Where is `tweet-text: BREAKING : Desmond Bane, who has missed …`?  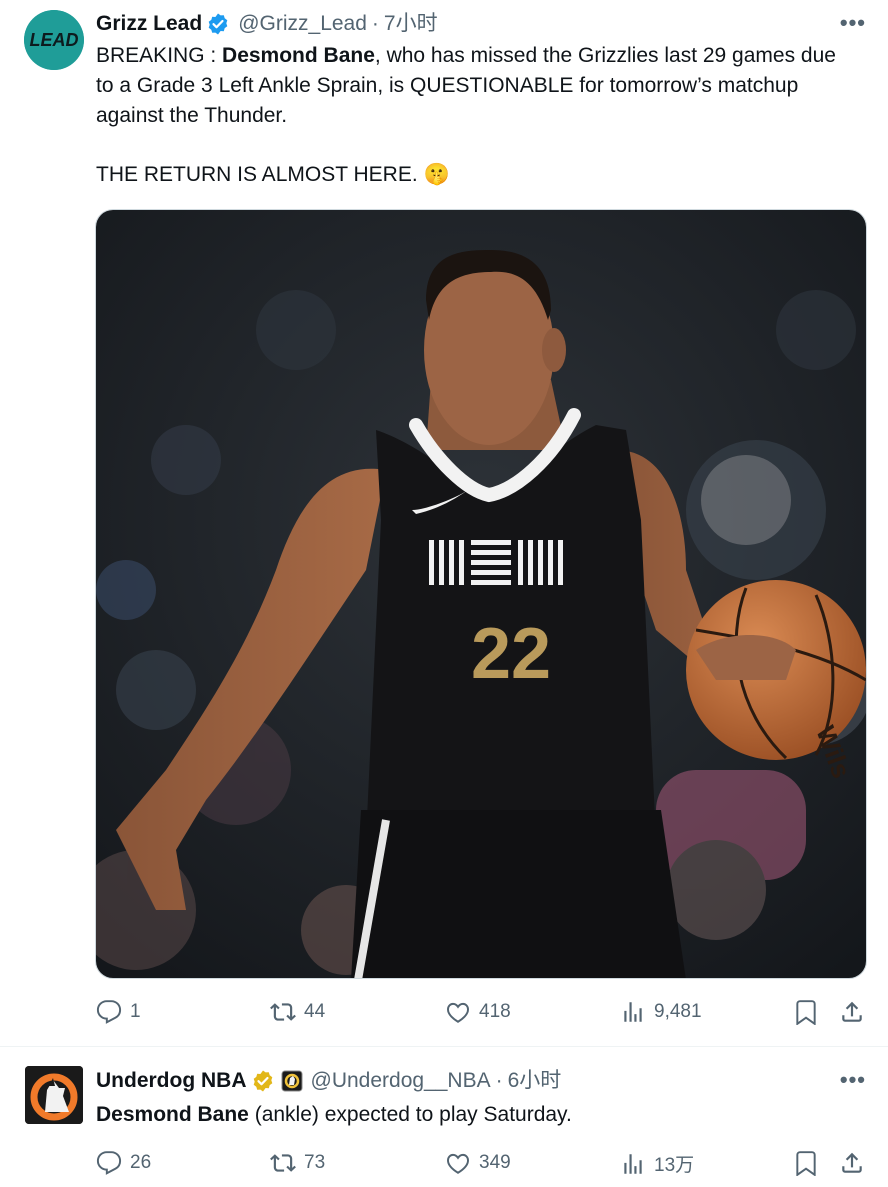
tweet-text: BREAKING : Desmond Bane, who has missed … is located at coordinates (476, 86).